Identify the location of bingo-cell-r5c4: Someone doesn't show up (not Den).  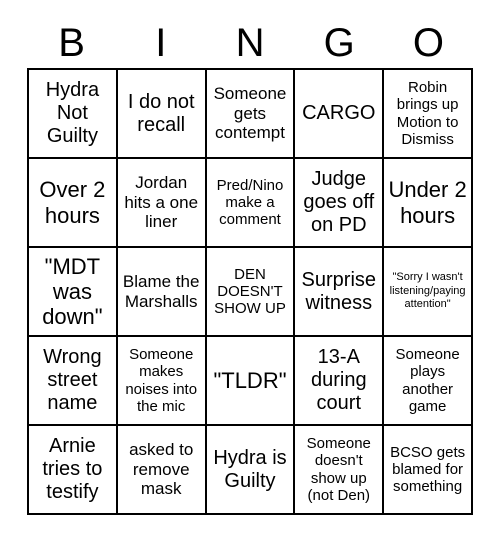
(340, 470).